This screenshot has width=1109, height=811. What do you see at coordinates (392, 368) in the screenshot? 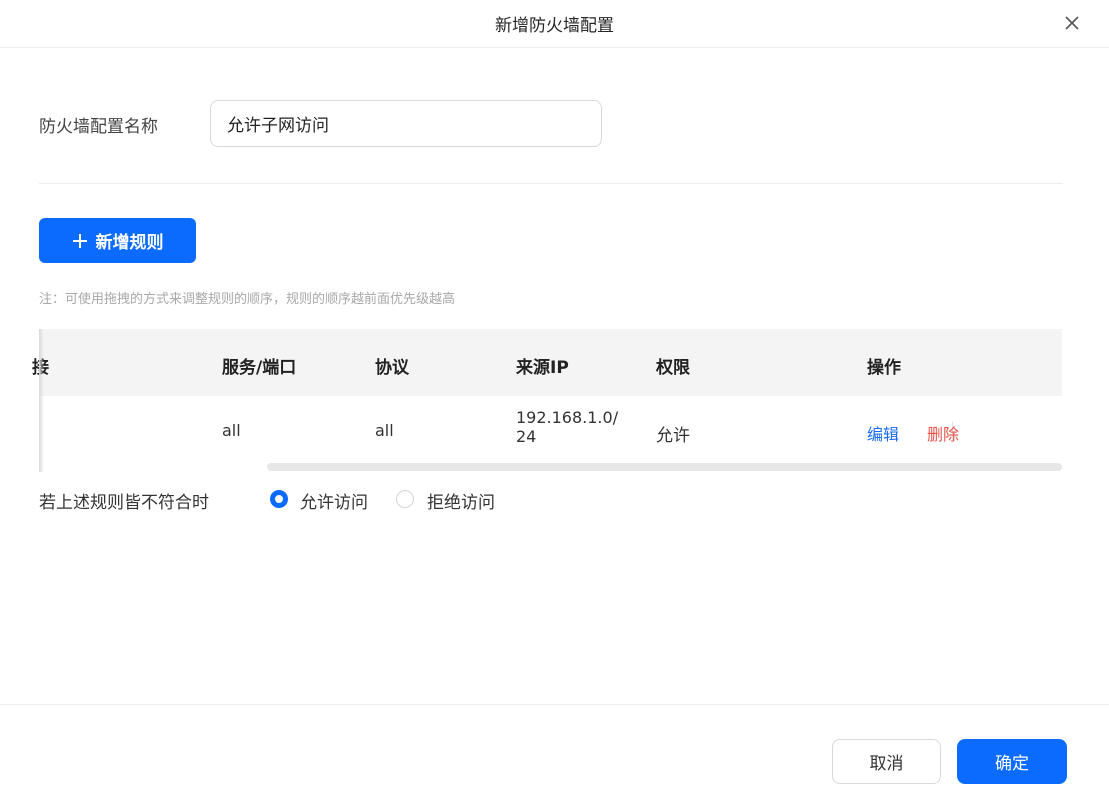
I see `column-header-protocol: 协议` at bounding box center [392, 368].